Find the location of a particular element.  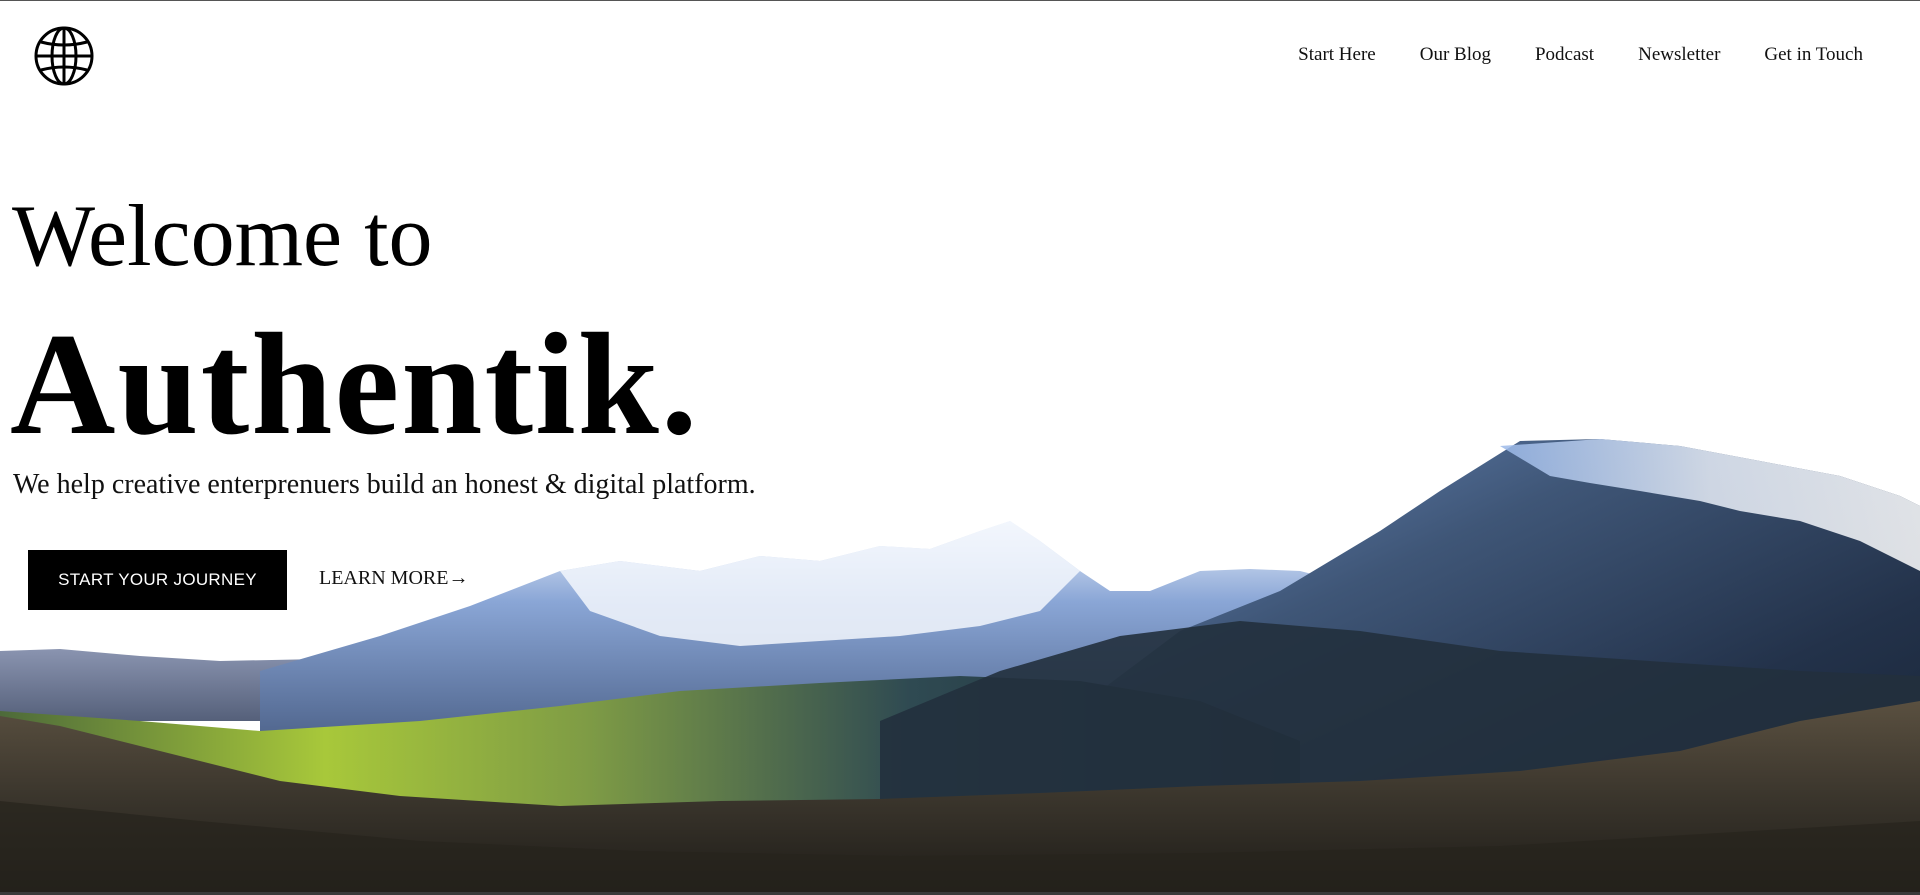

nav-our-blog: Our Blog is located at coordinates (1455, 55).